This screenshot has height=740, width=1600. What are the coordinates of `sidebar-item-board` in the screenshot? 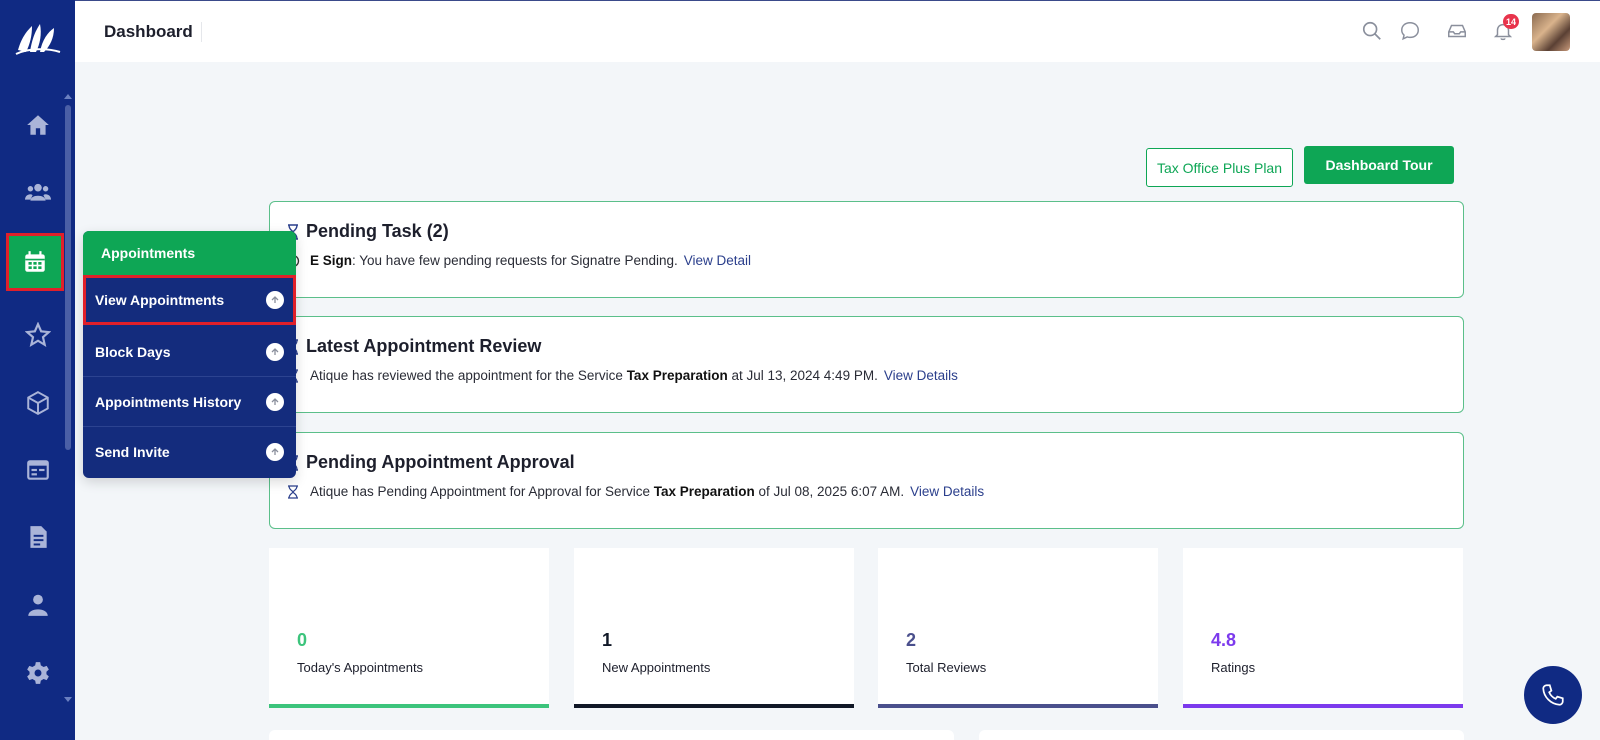 It's located at (37, 470).